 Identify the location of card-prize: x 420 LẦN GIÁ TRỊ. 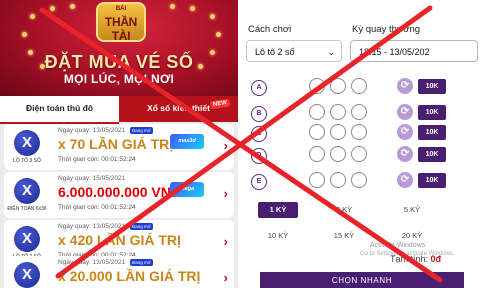
(119, 240).